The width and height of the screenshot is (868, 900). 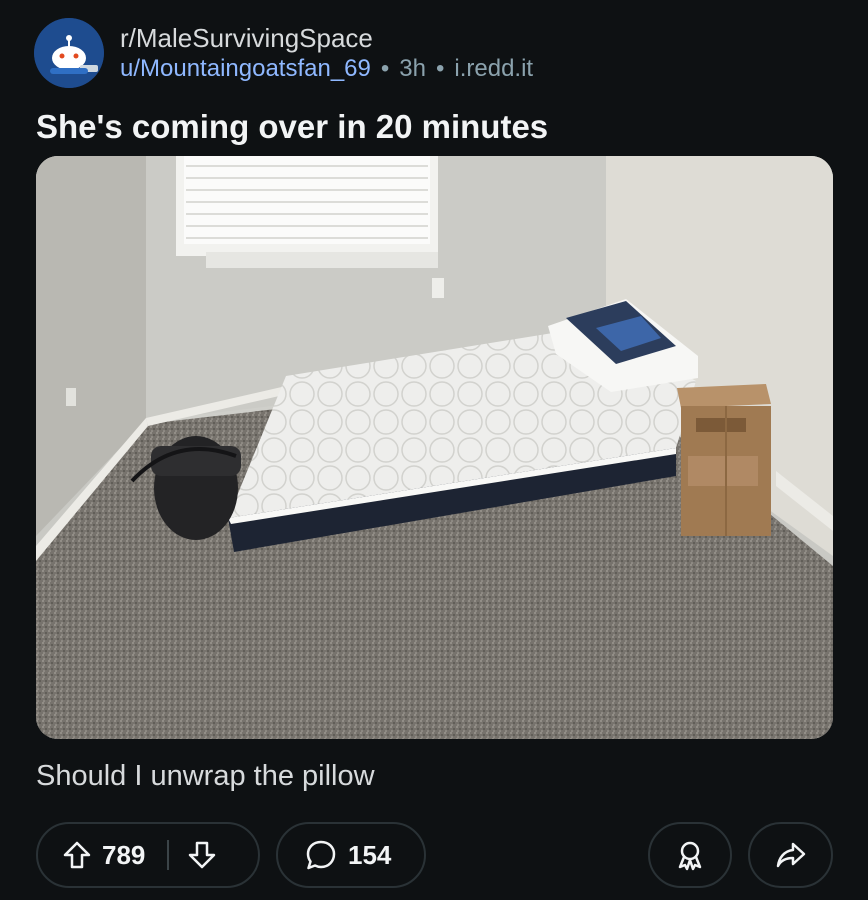 I want to click on downvote-button, so click(x=202, y=855).